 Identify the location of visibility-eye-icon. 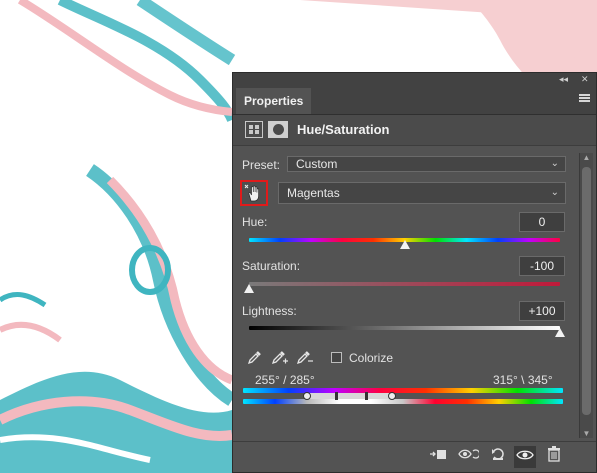
(525, 457).